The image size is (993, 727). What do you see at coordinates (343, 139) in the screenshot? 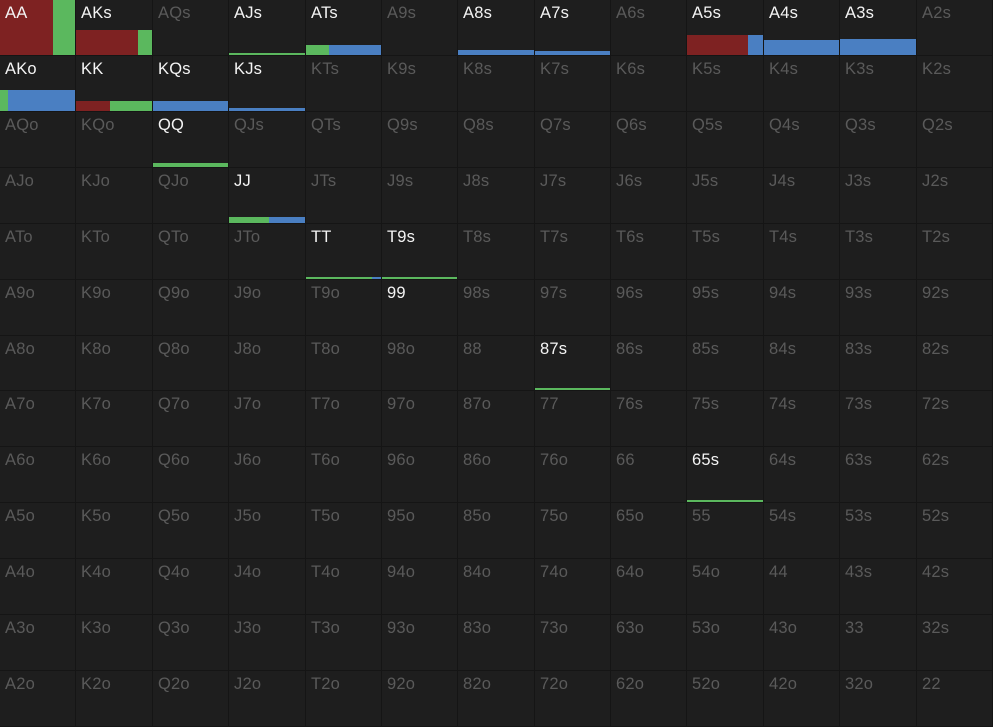
I see `hand-cell: QTs` at bounding box center [343, 139].